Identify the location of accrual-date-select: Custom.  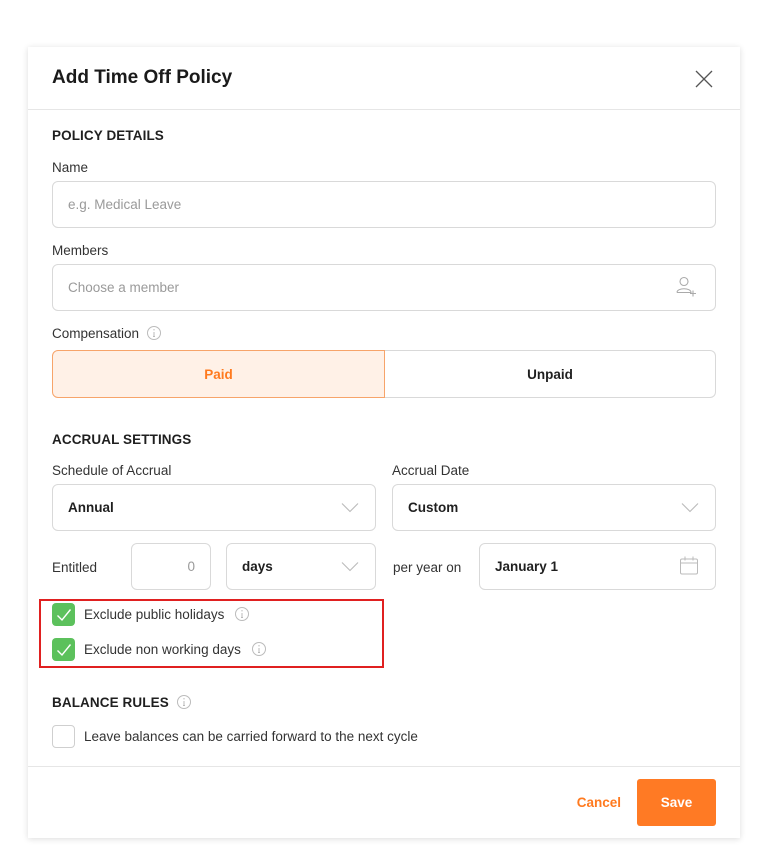
(554, 507).